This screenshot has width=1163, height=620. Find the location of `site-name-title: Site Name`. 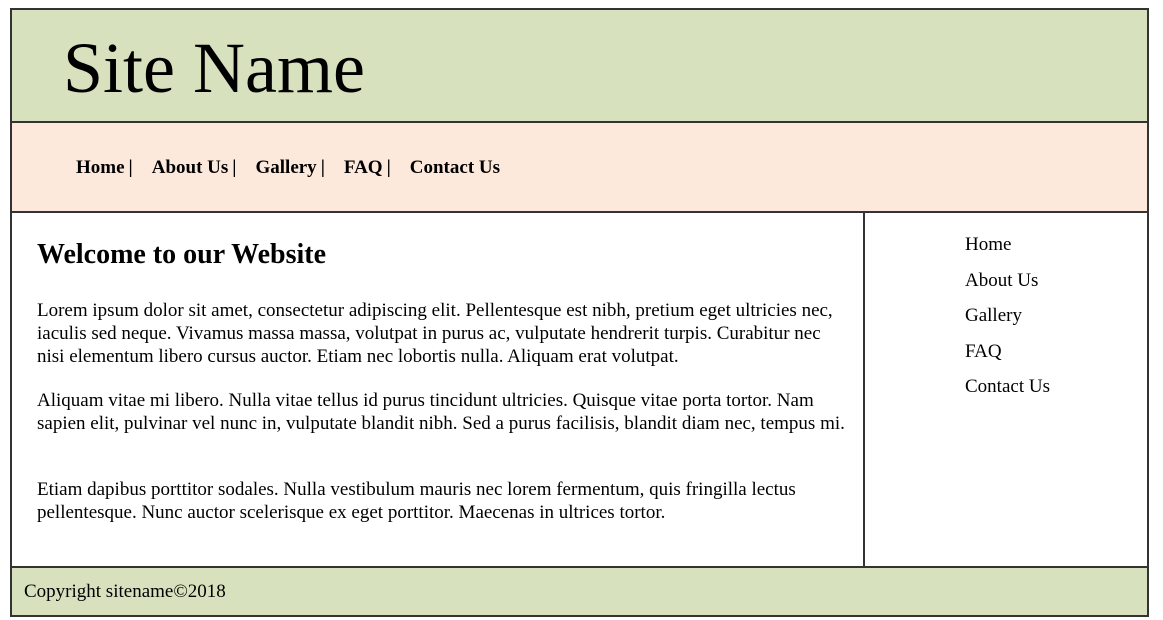

site-name-title: Site Name is located at coordinates (214, 68).